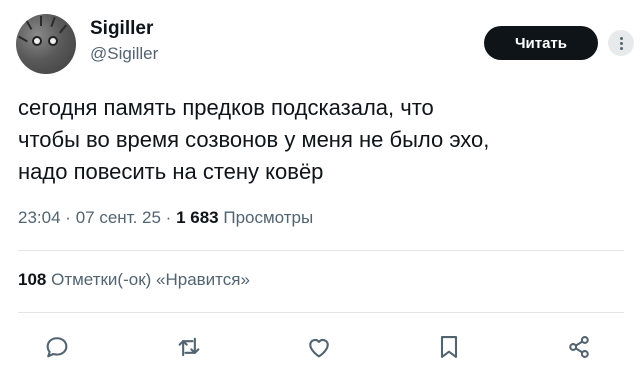 Image resolution: width=640 pixels, height=378 pixels. I want to click on retweet-icon, so click(189, 347).